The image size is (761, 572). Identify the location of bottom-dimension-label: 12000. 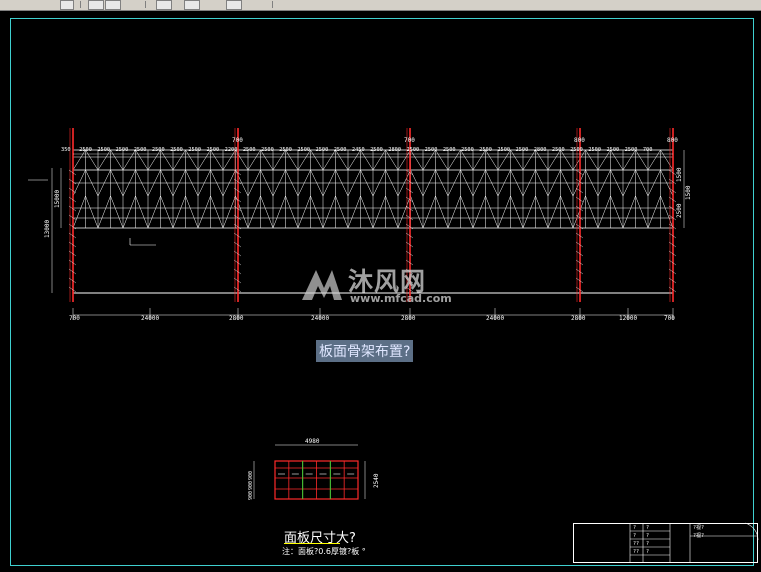
(628, 318).